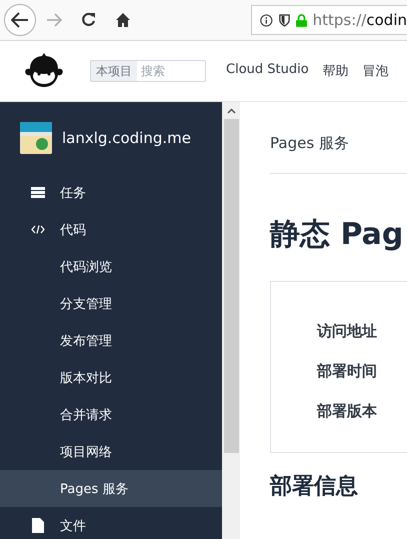 This screenshot has width=407, height=539. I want to click on breadcrumb: Pages 服务, so click(338, 138).